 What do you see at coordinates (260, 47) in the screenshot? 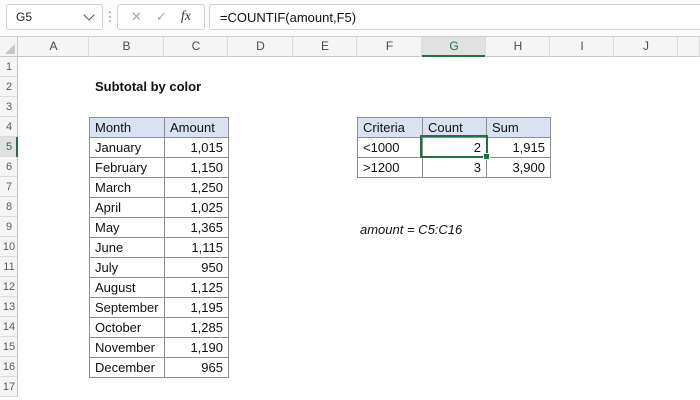
I see `column-header-D: D` at bounding box center [260, 47].